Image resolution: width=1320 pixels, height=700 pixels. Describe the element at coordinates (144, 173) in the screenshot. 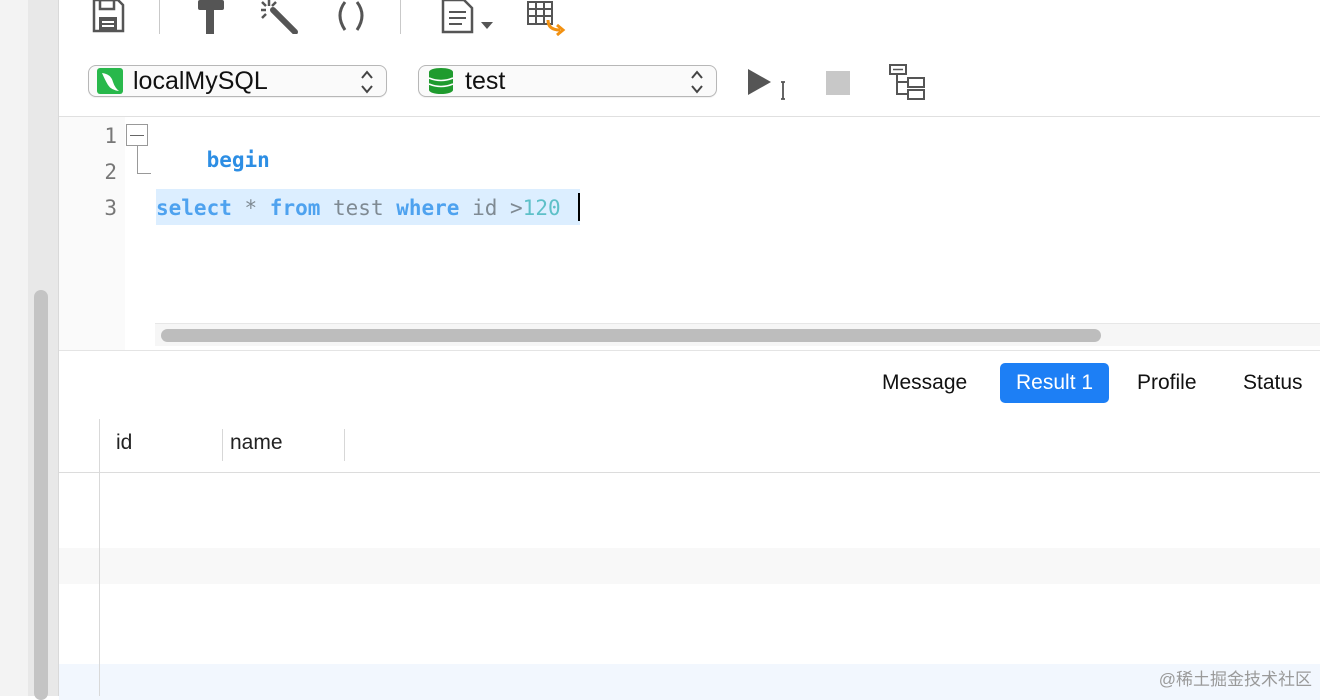

I see `fold-guide-end` at that location.